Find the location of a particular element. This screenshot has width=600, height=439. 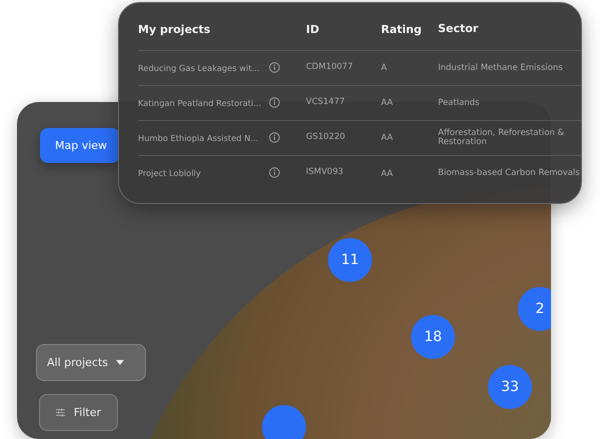

project-sector: Industrial Methane Emissions is located at coordinates (501, 68).